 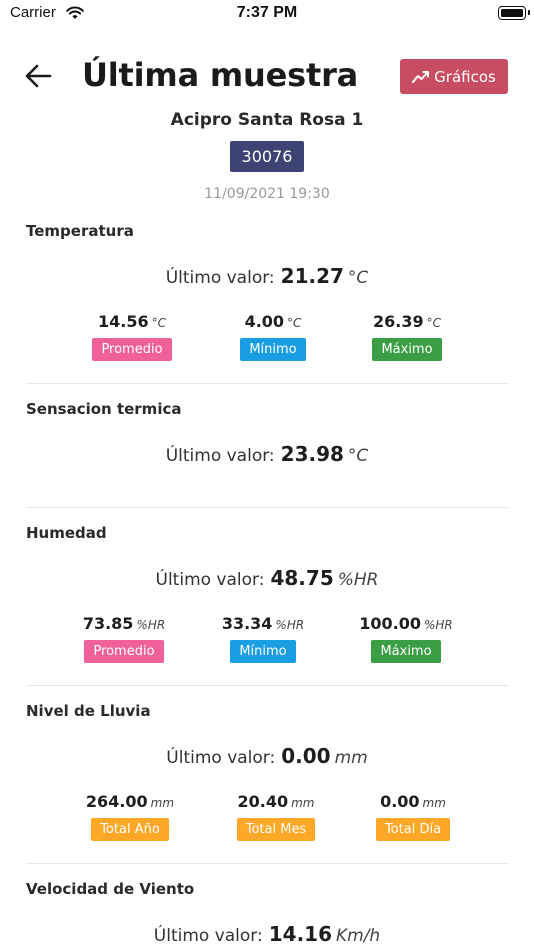 What do you see at coordinates (276, 829) in the screenshot?
I see `badge-total-mes: Total Mes` at bounding box center [276, 829].